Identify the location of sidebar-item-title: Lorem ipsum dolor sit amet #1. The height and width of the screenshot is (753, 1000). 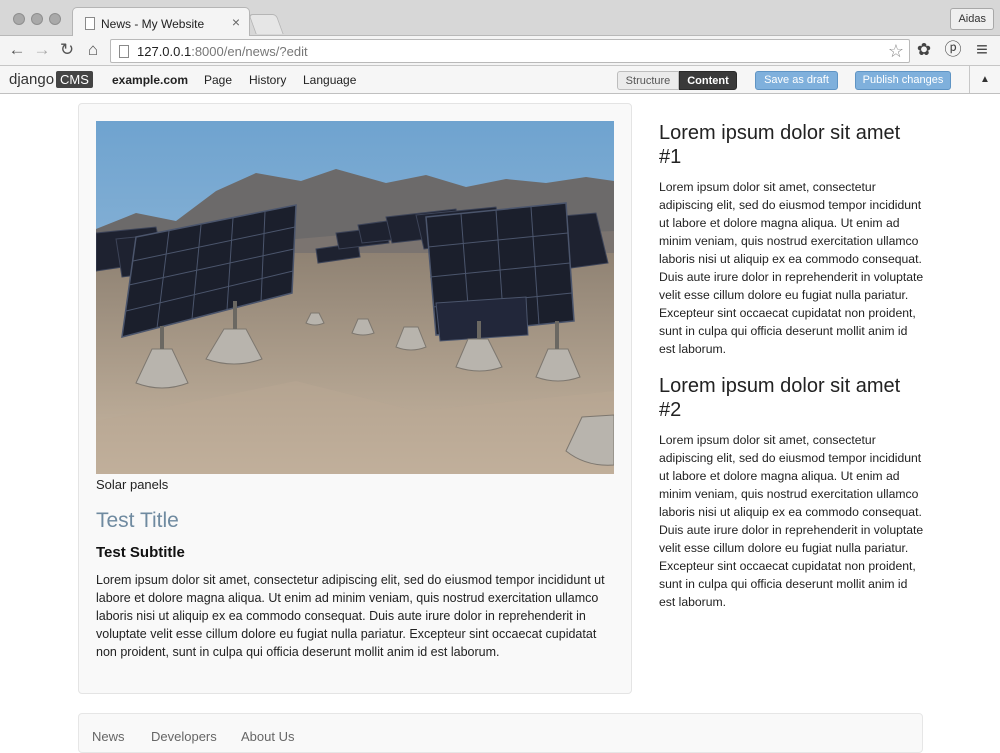
(780, 145).